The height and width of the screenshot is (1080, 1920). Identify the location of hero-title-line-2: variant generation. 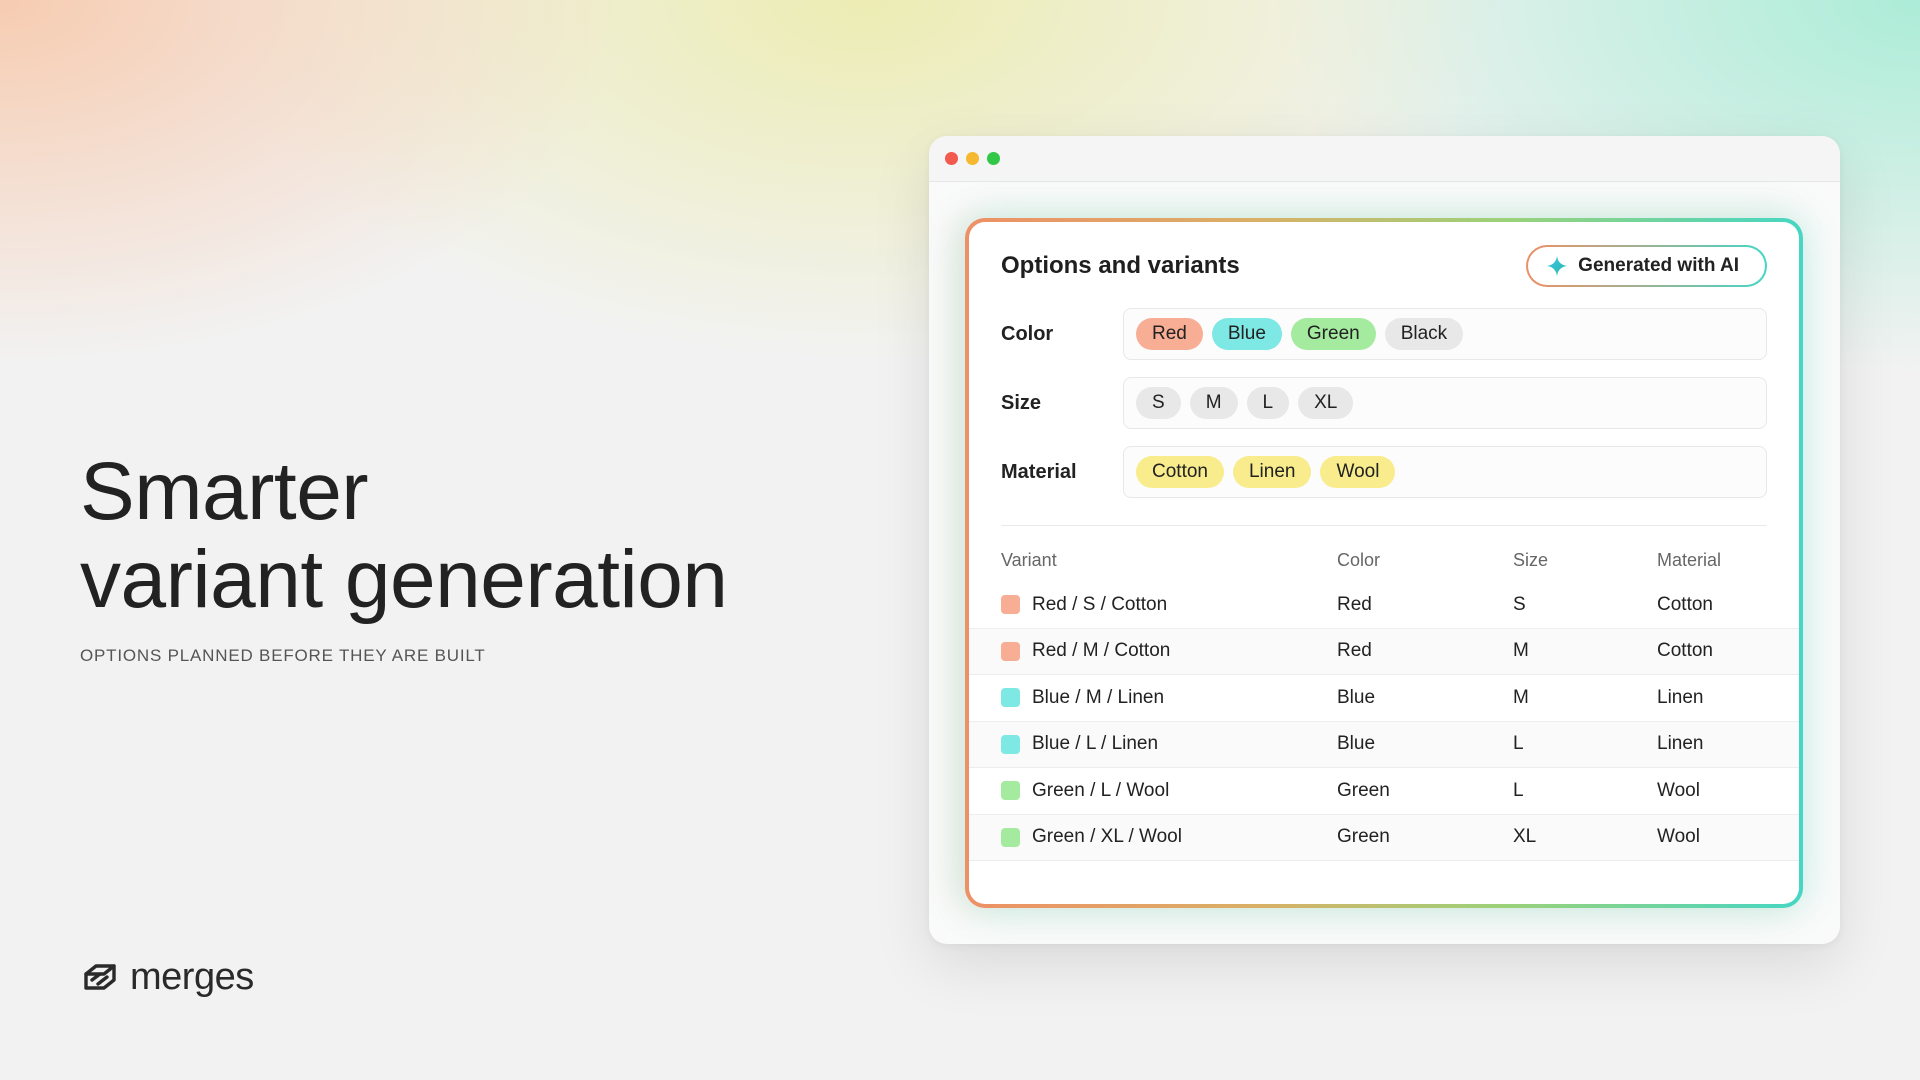
(404, 579).